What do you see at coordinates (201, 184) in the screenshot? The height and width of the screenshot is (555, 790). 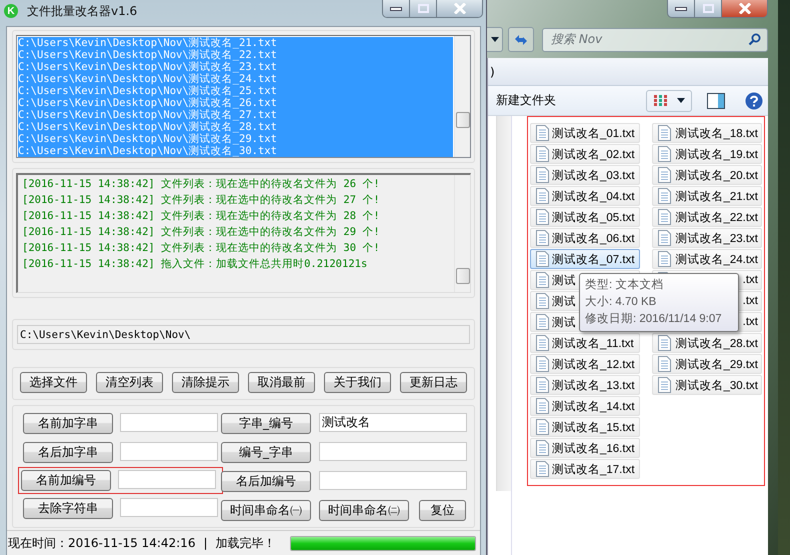 I see `log-line: [2016-11-15 14:38:42] 文件列表：现在选中的待改名文件为 26 个!` at bounding box center [201, 184].